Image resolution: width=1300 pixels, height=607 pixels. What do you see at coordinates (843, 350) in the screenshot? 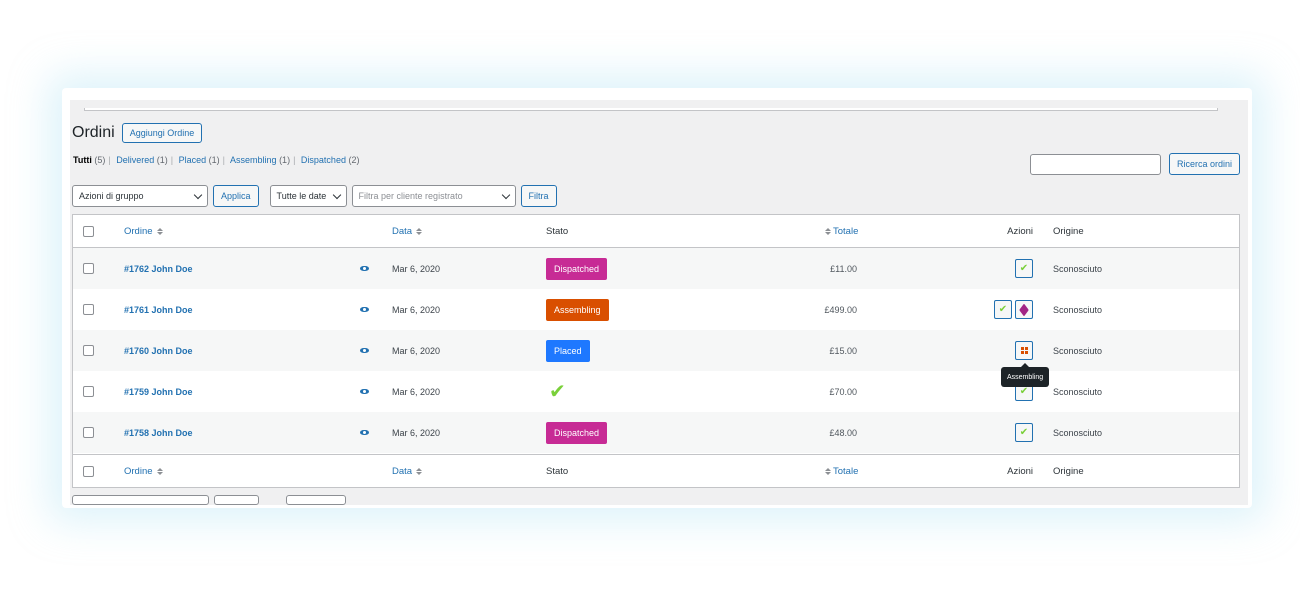
I see `order-total: £15.00` at bounding box center [843, 350].